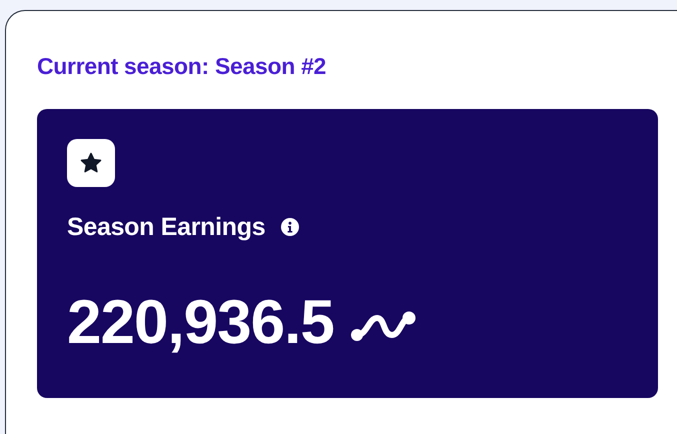  Describe the element at coordinates (200, 323) in the screenshot. I see `earnings-value: 220,936.5` at that location.